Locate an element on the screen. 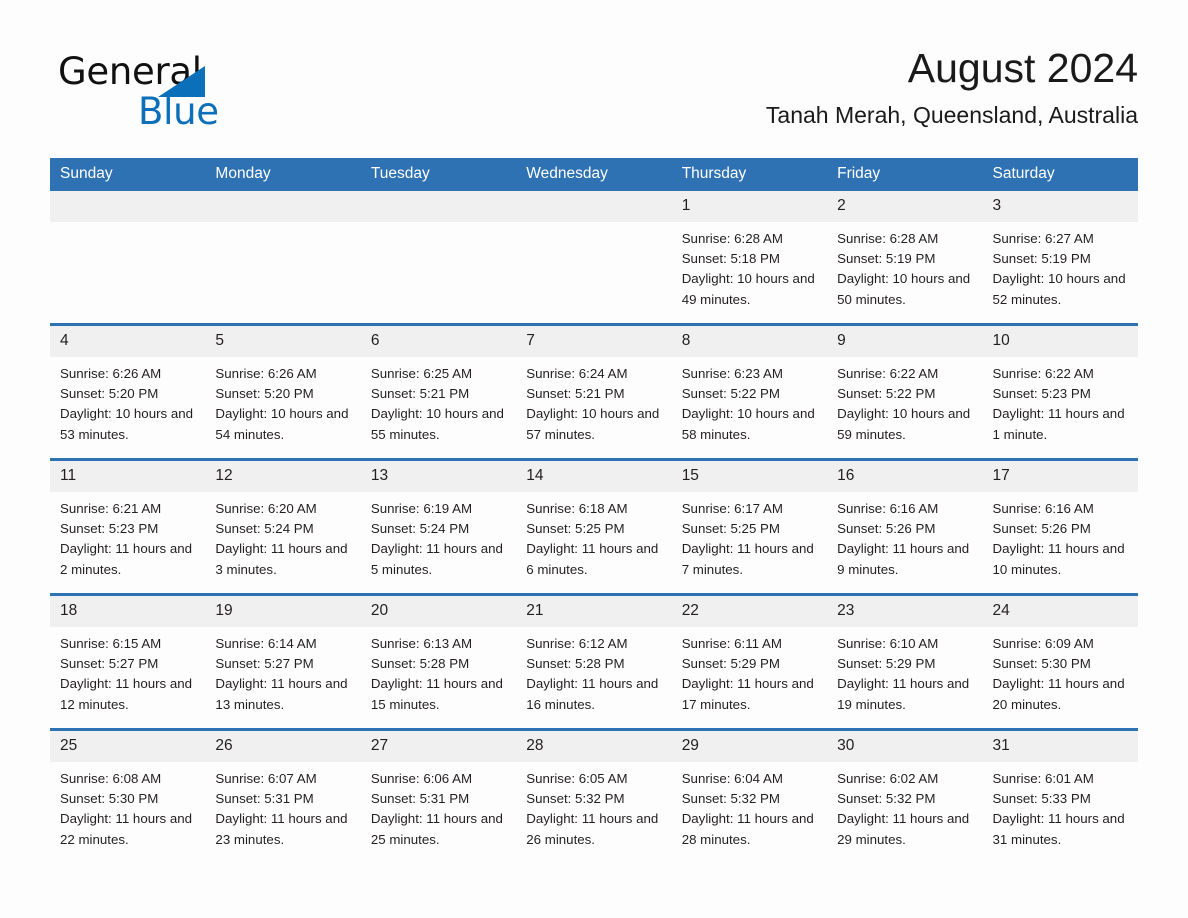 Image resolution: width=1188 pixels, height=918 pixels. daylight-text: Daylight: 11 hours and 20 minutes. is located at coordinates (1058, 694).